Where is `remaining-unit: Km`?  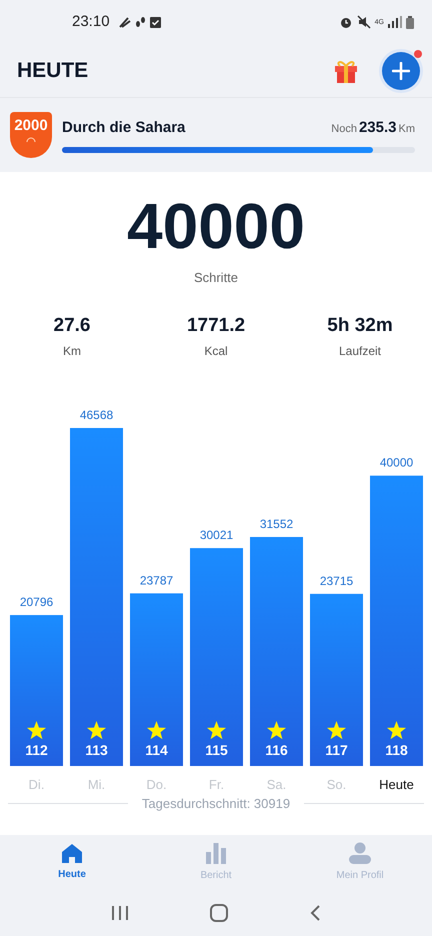
remaining-unit: Km is located at coordinates (406, 129).